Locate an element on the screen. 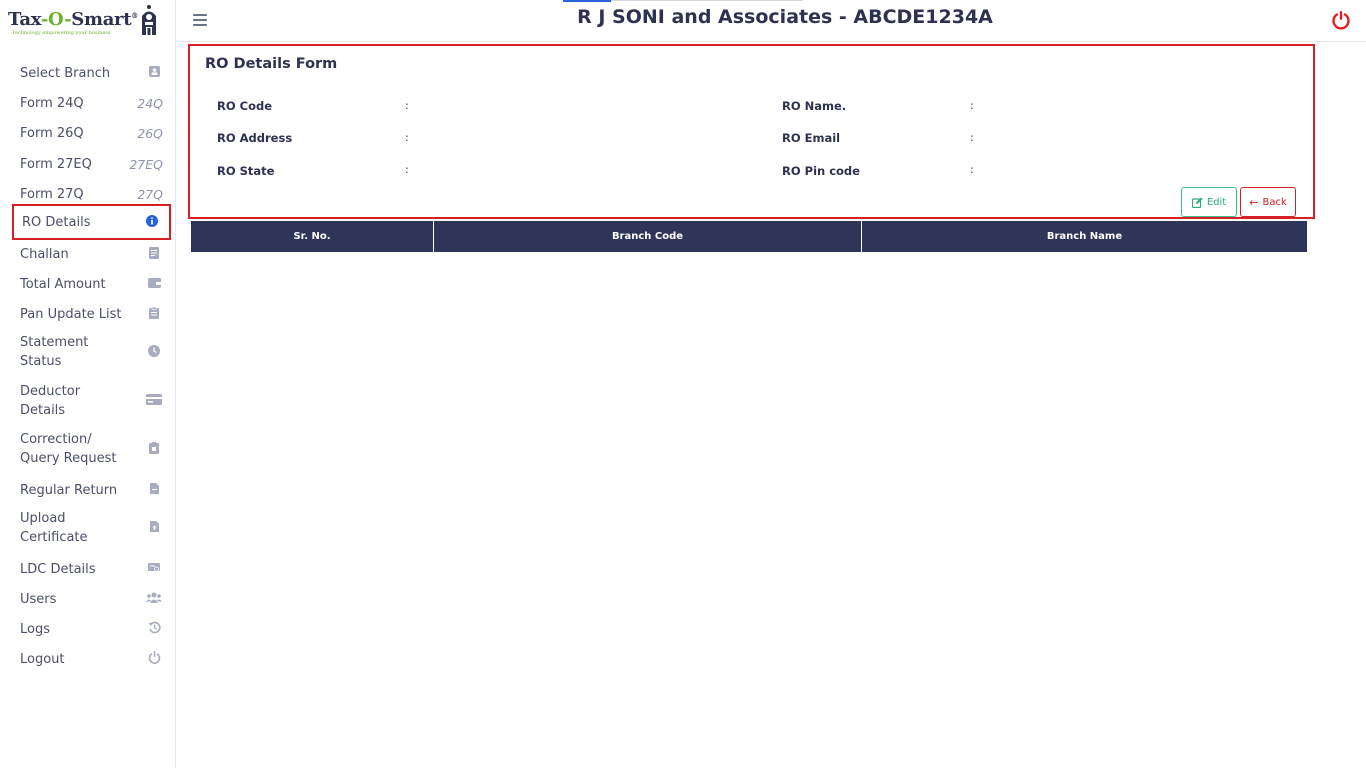 The width and height of the screenshot is (1366, 768). edit-icon is located at coordinates (1197, 202).